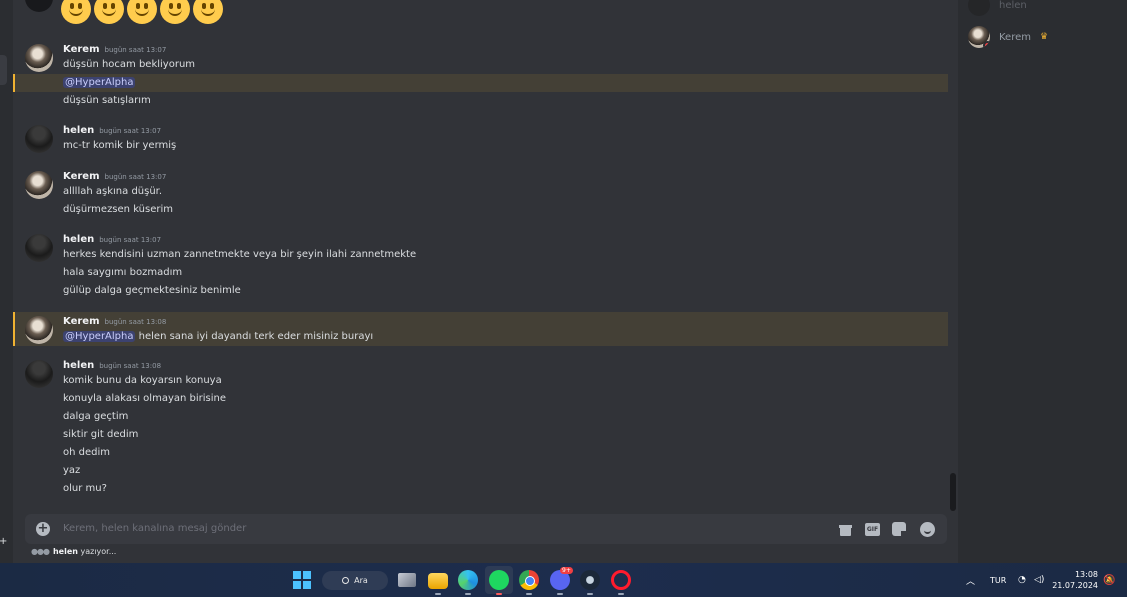  Describe the element at coordinates (144, 398) in the screenshot. I see `message-text: konuyla alakası olmayan birisine` at that location.